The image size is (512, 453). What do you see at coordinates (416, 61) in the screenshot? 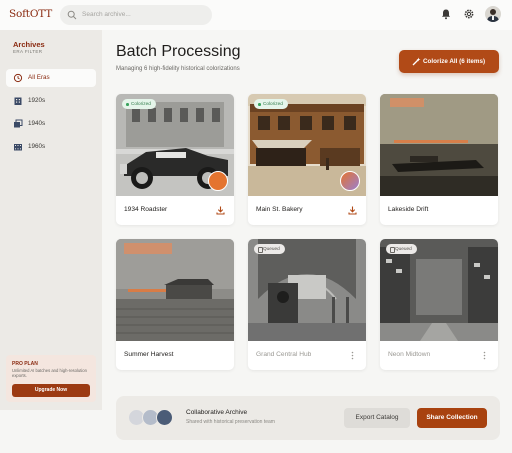
I see `magic-wand-icon` at bounding box center [416, 61].